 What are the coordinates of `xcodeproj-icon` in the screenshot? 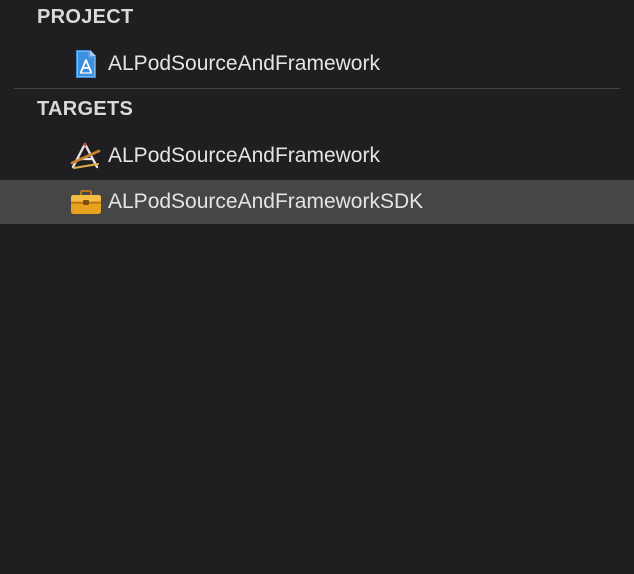 It's located at (86, 64).